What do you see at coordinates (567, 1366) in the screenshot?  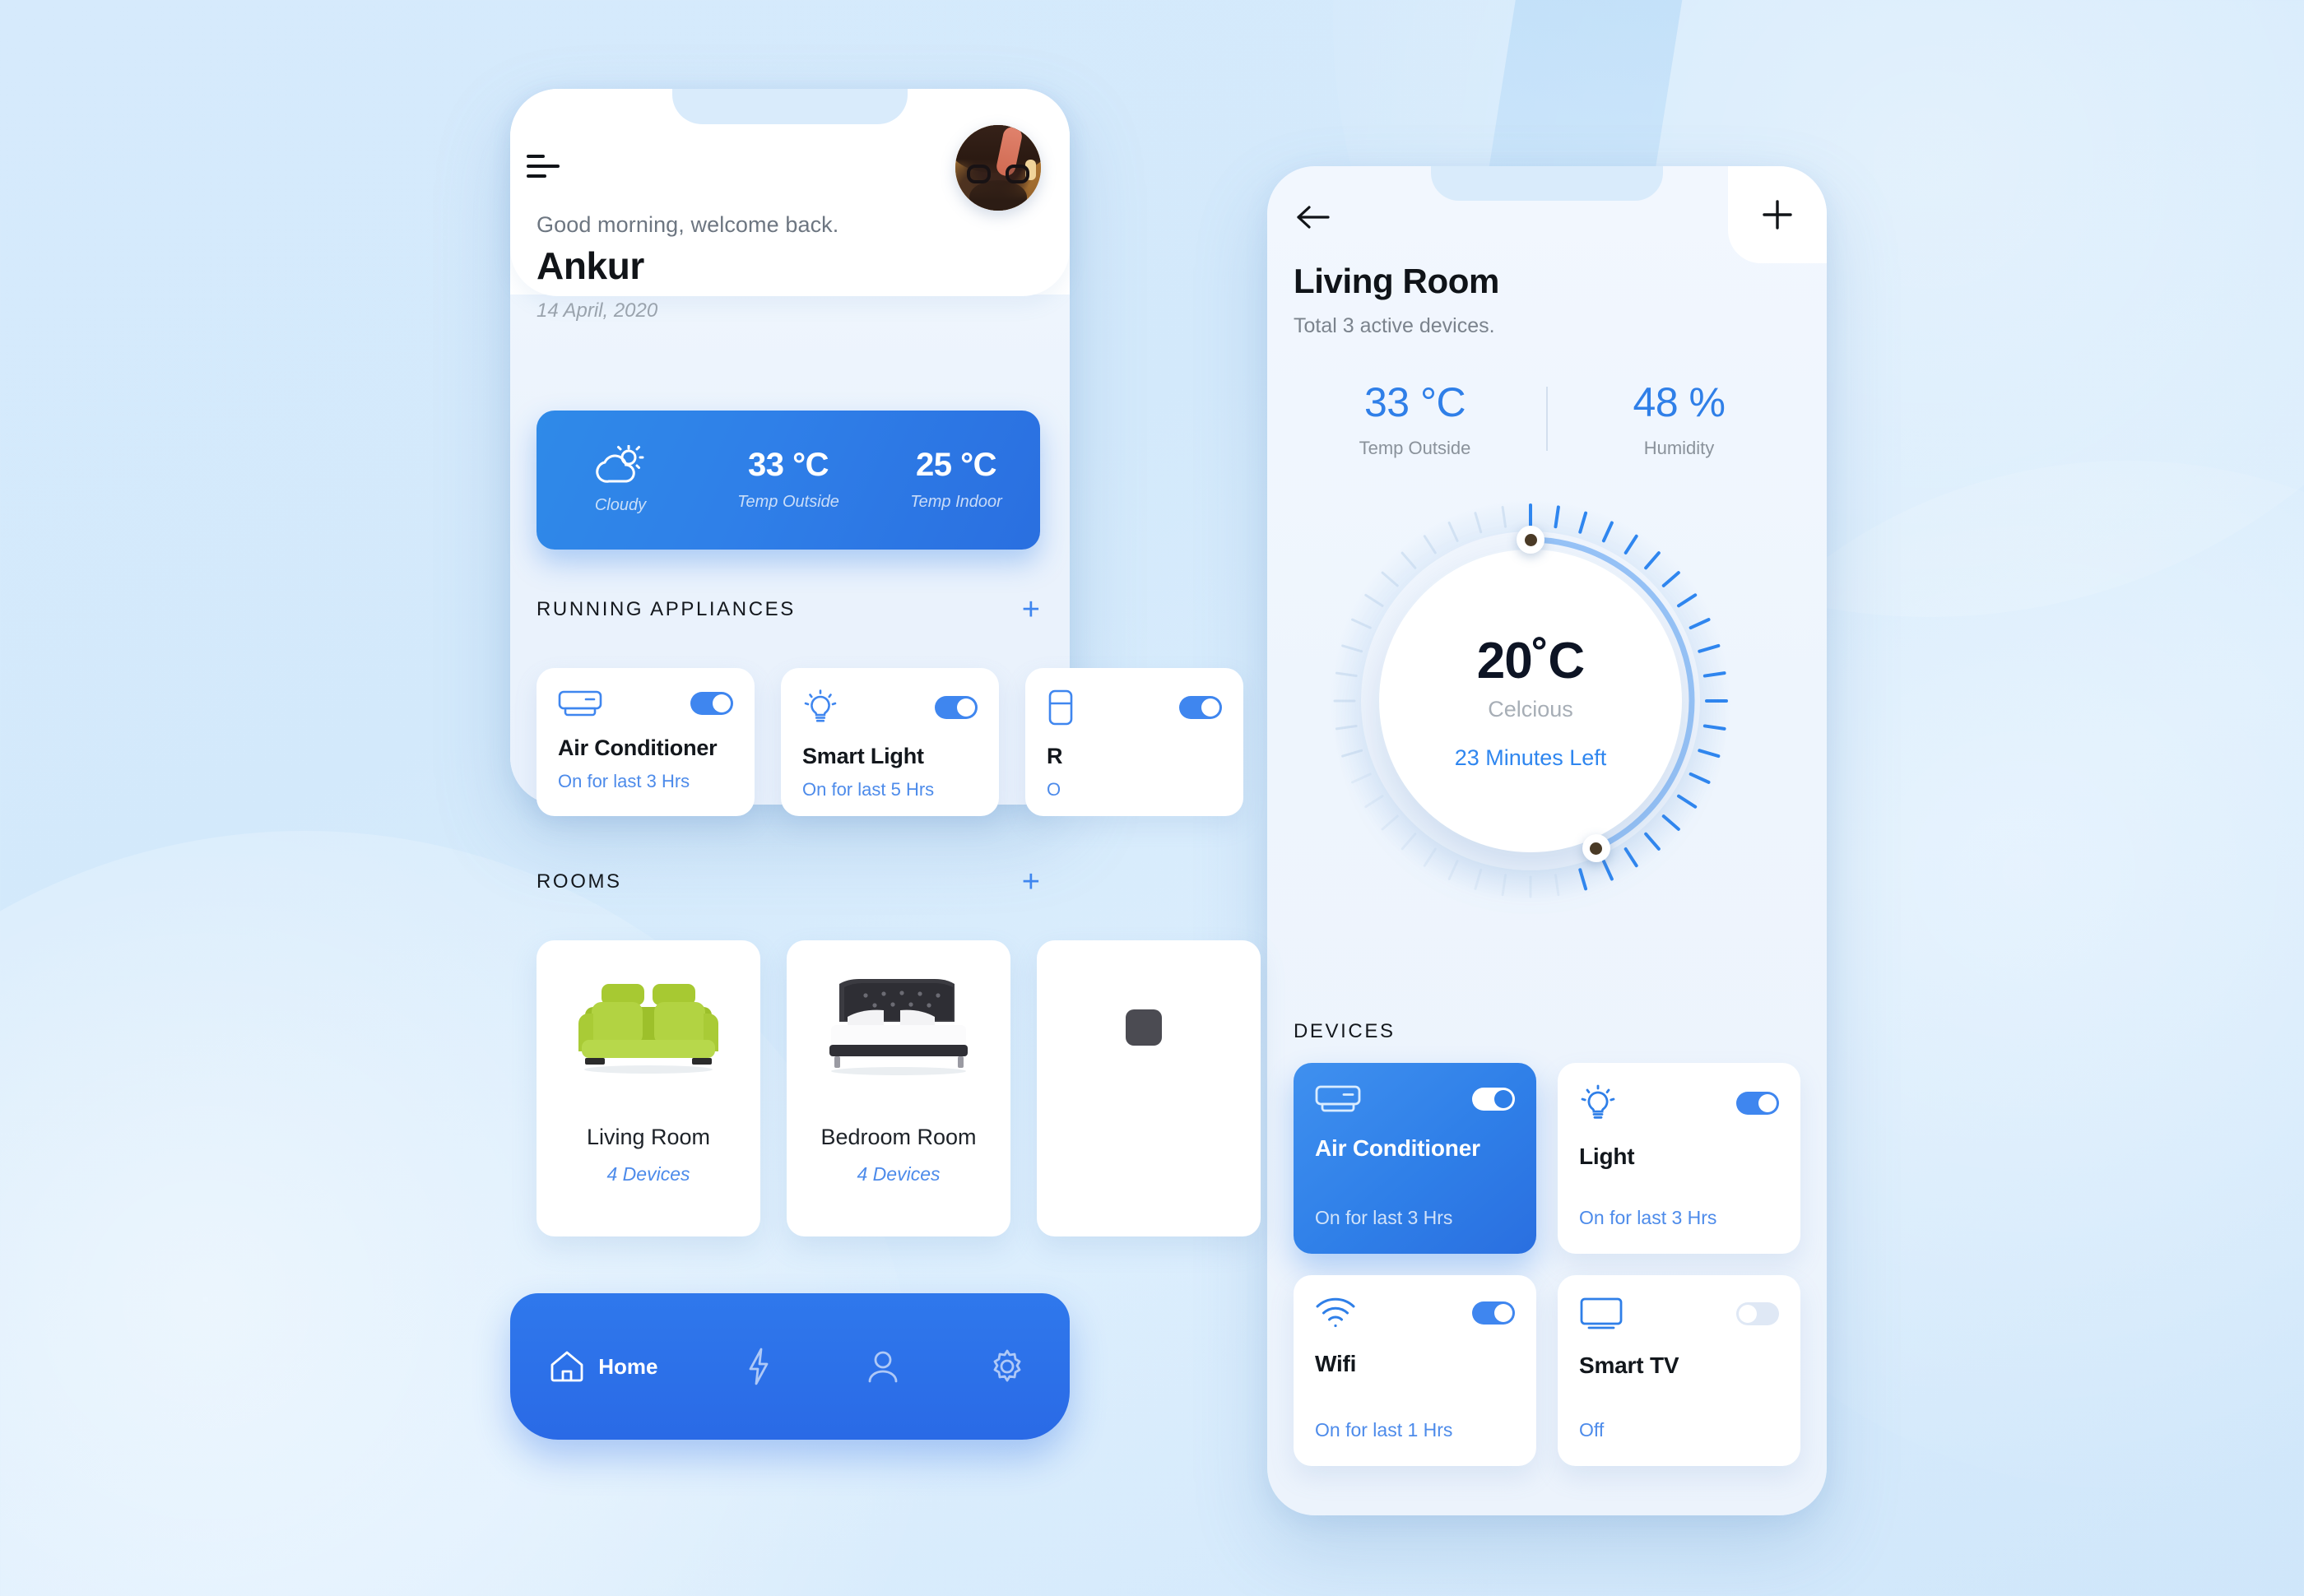 I see `home-icon` at bounding box center [567, 1366].